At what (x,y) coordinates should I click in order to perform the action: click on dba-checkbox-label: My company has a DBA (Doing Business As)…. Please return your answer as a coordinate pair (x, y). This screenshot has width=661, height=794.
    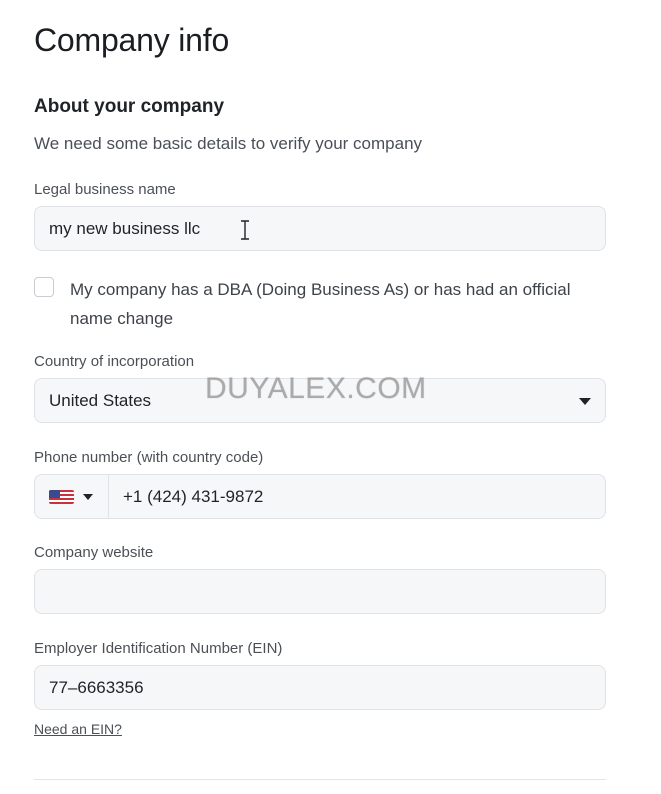
    Looking at the image, I should click on (340, 304).